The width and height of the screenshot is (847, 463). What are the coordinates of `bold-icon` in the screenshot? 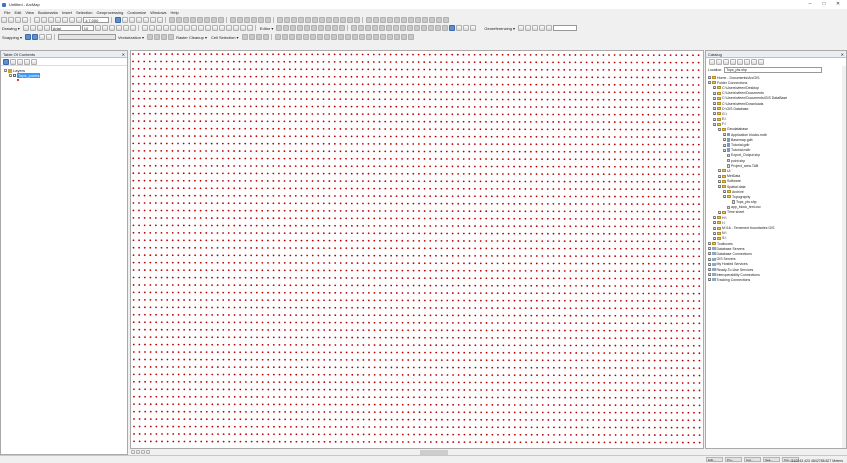 It's located at (97, 28).